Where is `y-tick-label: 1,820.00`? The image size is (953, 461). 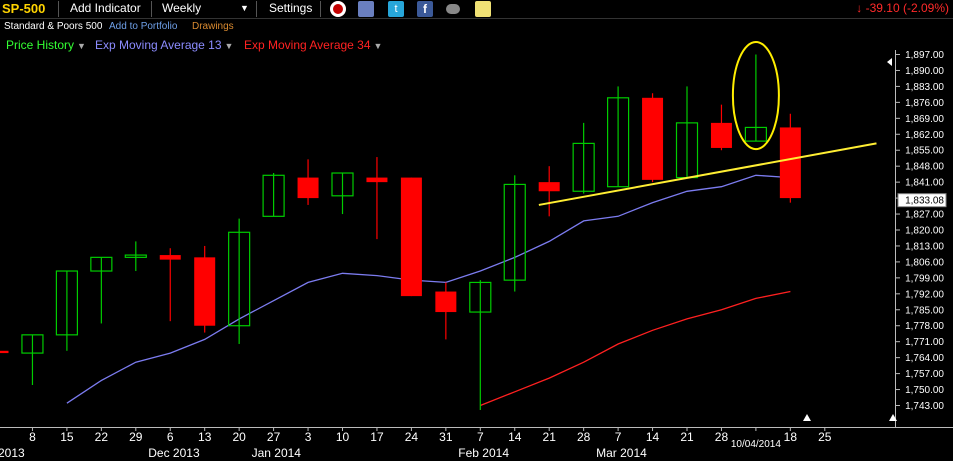 y-tick-label: 1,820.00 is located at coordinates (924, 231).